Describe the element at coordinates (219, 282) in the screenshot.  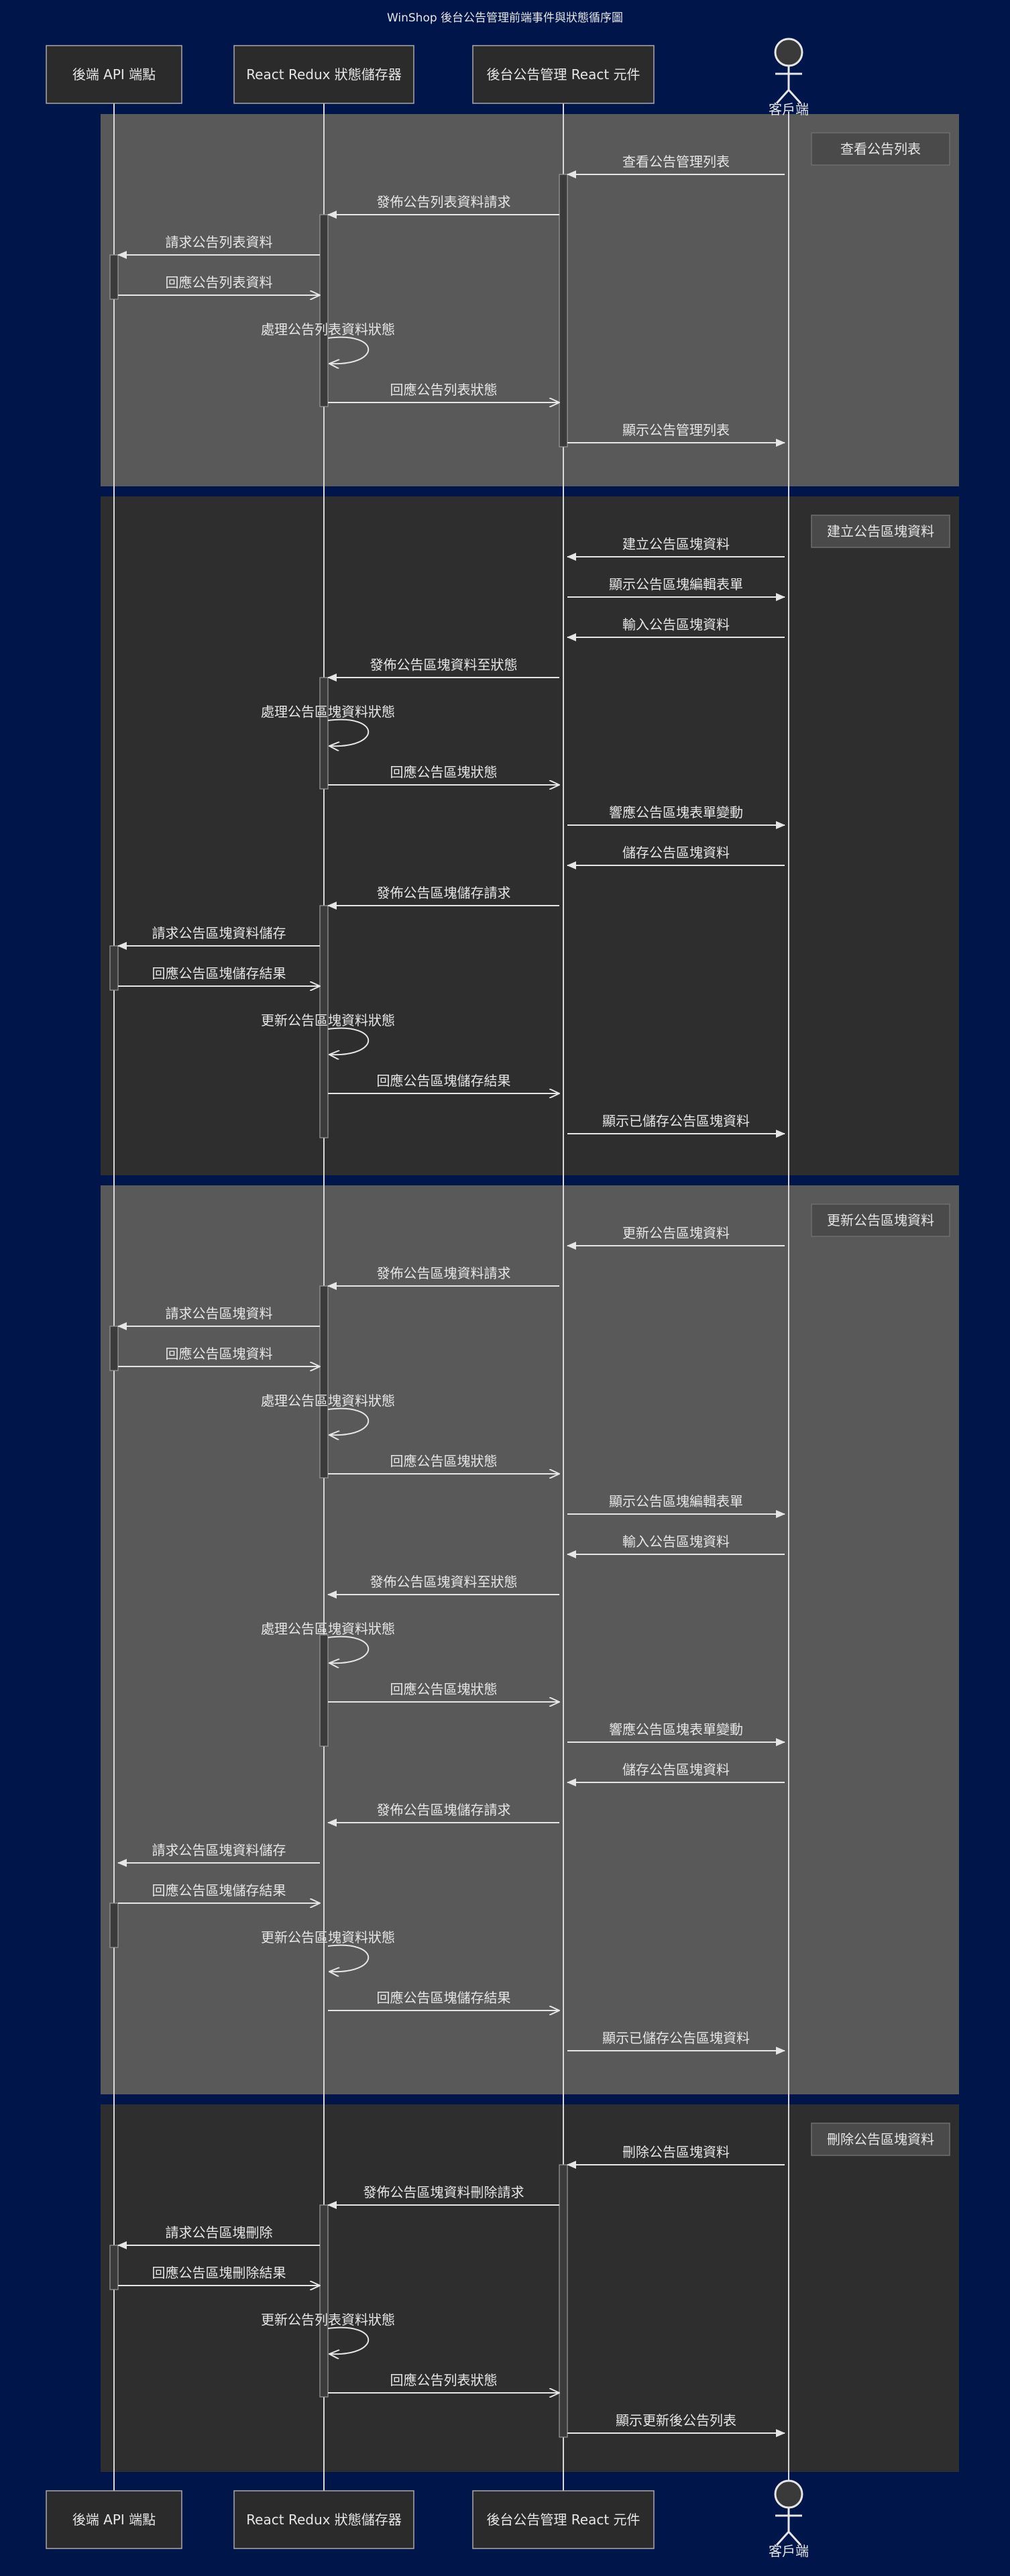
I see `section-1-message-4-label: 回應公告列表資料` at that location.